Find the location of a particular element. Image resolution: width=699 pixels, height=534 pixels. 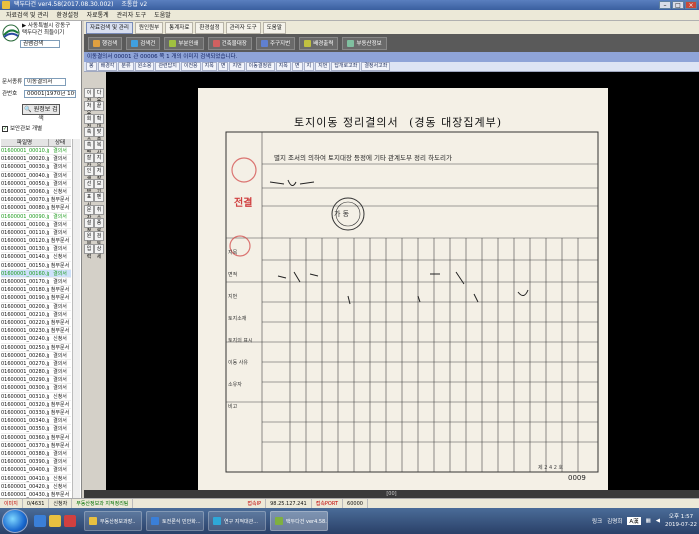

file-row: 01600001_00070.jpg 첨부문서 is located at coordinates (36, 200).